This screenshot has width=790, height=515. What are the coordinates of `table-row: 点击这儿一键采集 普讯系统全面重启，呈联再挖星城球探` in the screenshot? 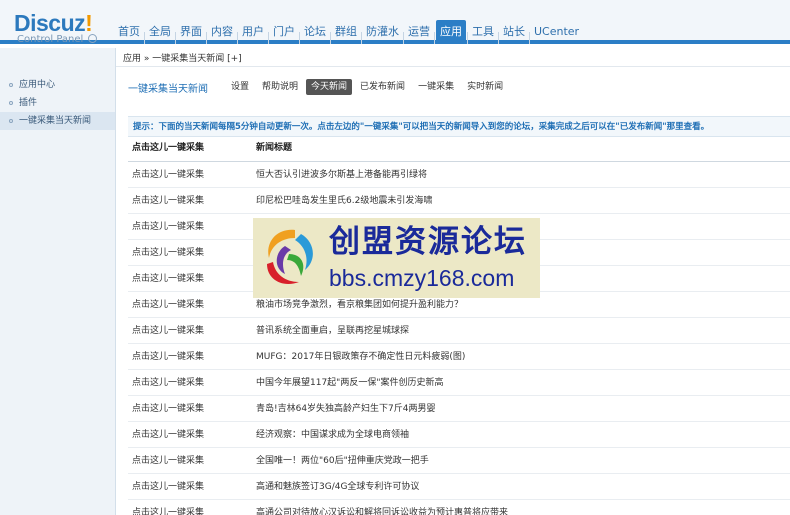 It's located at (459, 331).